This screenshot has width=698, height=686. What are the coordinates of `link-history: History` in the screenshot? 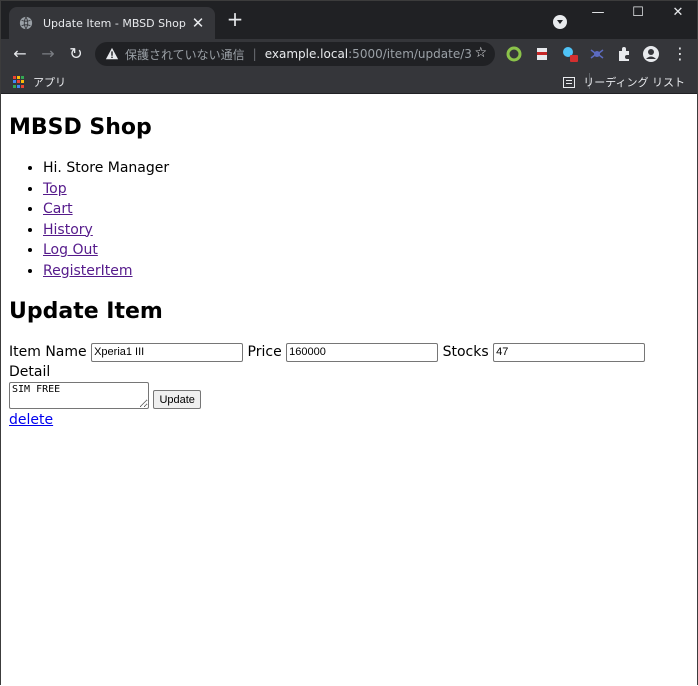 It's located at (68, 230).